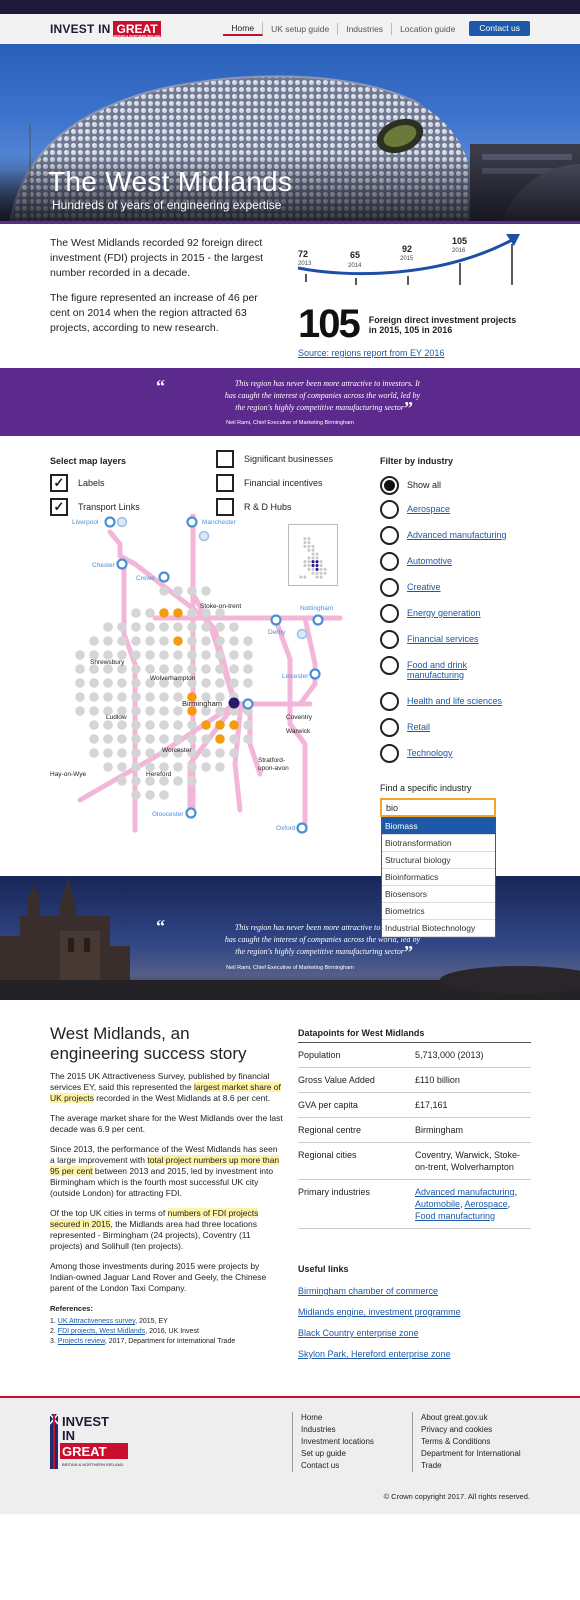 The height and width of the screenshot is (1600, 580). I want to click on suggestion-option: Biomass, so click(438, 826).